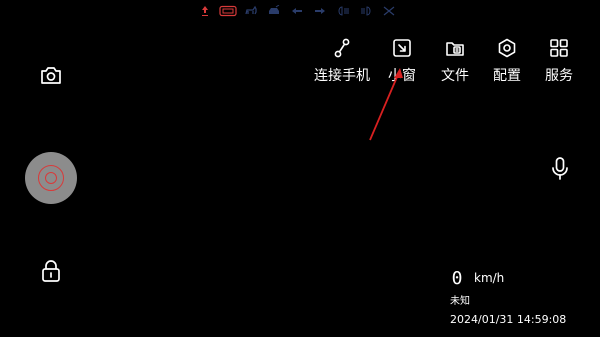  I want to click on camera-button, so click(51, 75).